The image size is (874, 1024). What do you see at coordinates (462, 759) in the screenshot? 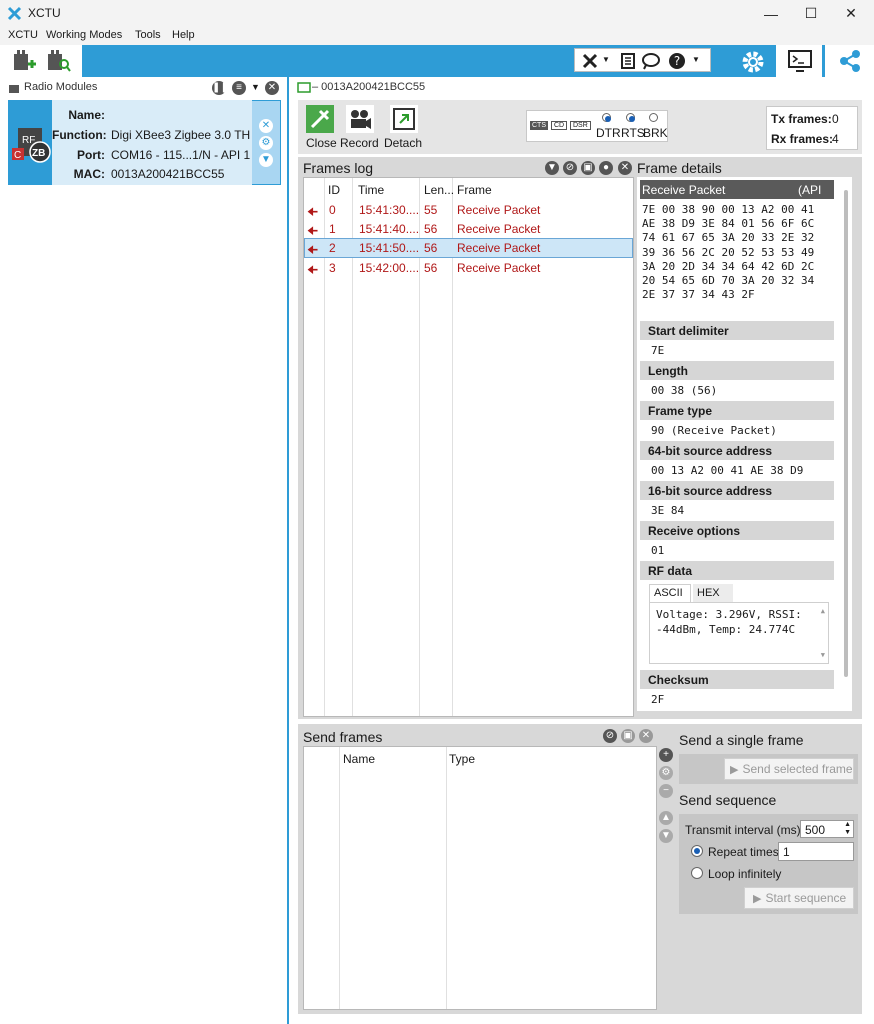
I see `col-type: Type` at bounding box center [462, 759].